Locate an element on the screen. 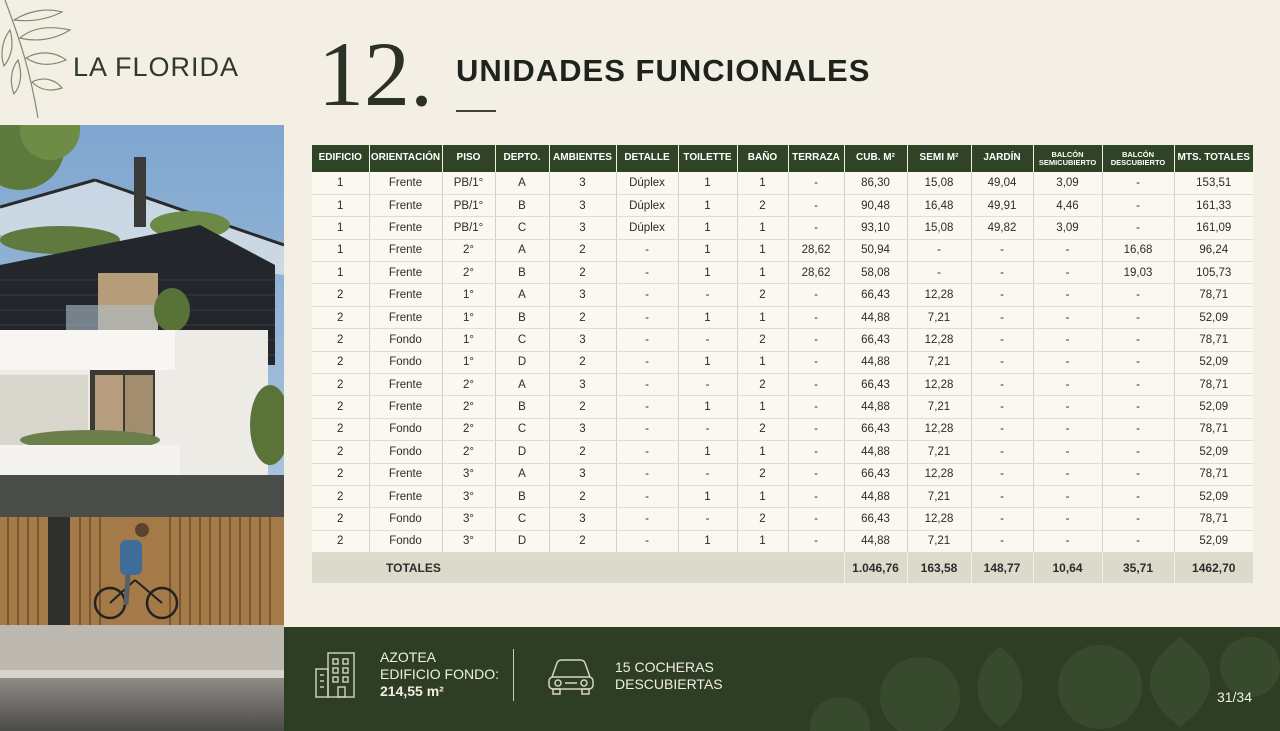 This screenshot has width=1280, height=731. total-balcon-semi: 10,64 is located at coordinates (1068, 567).